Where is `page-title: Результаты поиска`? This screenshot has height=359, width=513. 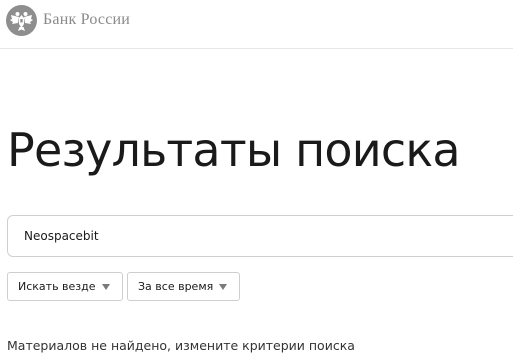 page-title: Результаты поиска is located at coordinates (234, 150).